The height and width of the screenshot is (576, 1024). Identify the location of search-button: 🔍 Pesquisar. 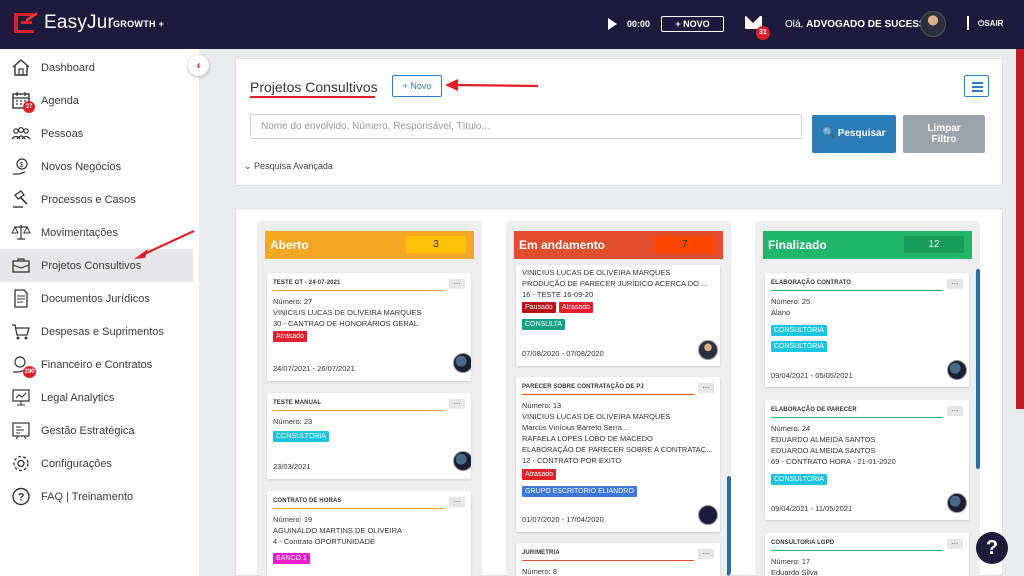
(854, 134).